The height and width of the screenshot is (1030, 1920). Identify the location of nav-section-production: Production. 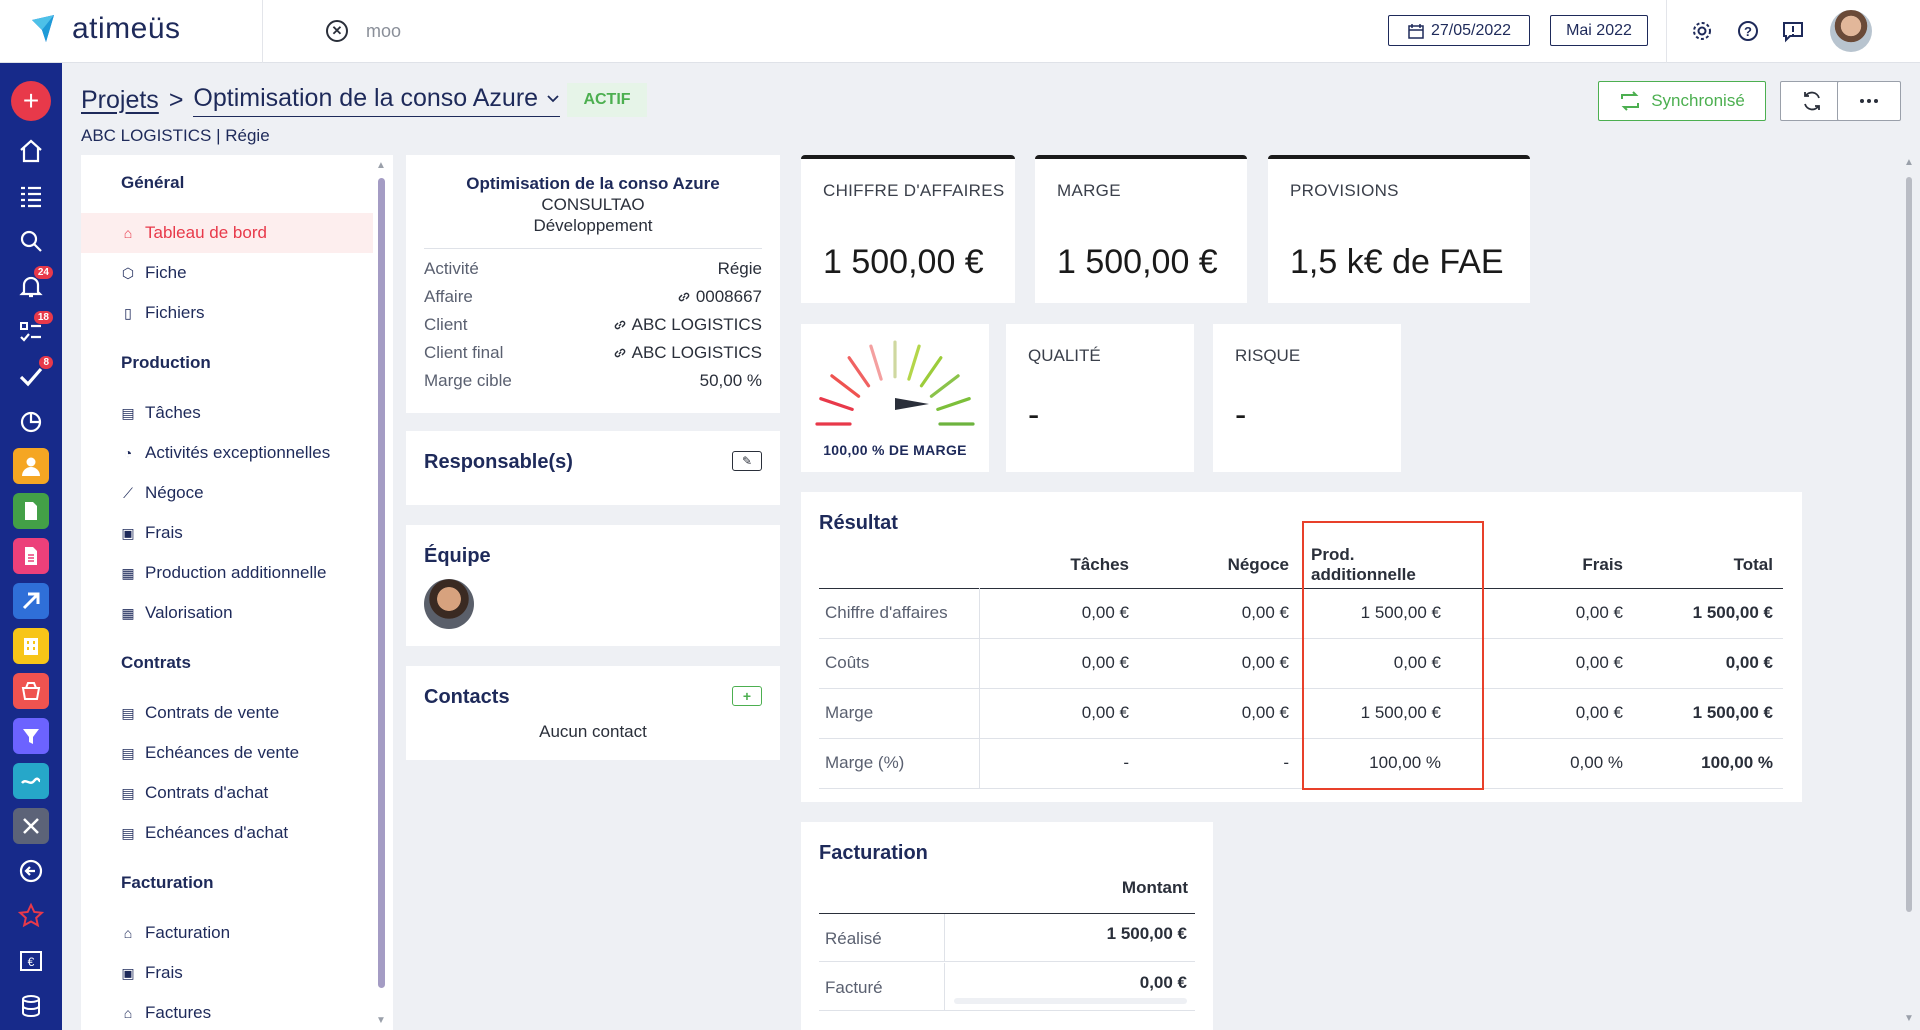
(166, 362).